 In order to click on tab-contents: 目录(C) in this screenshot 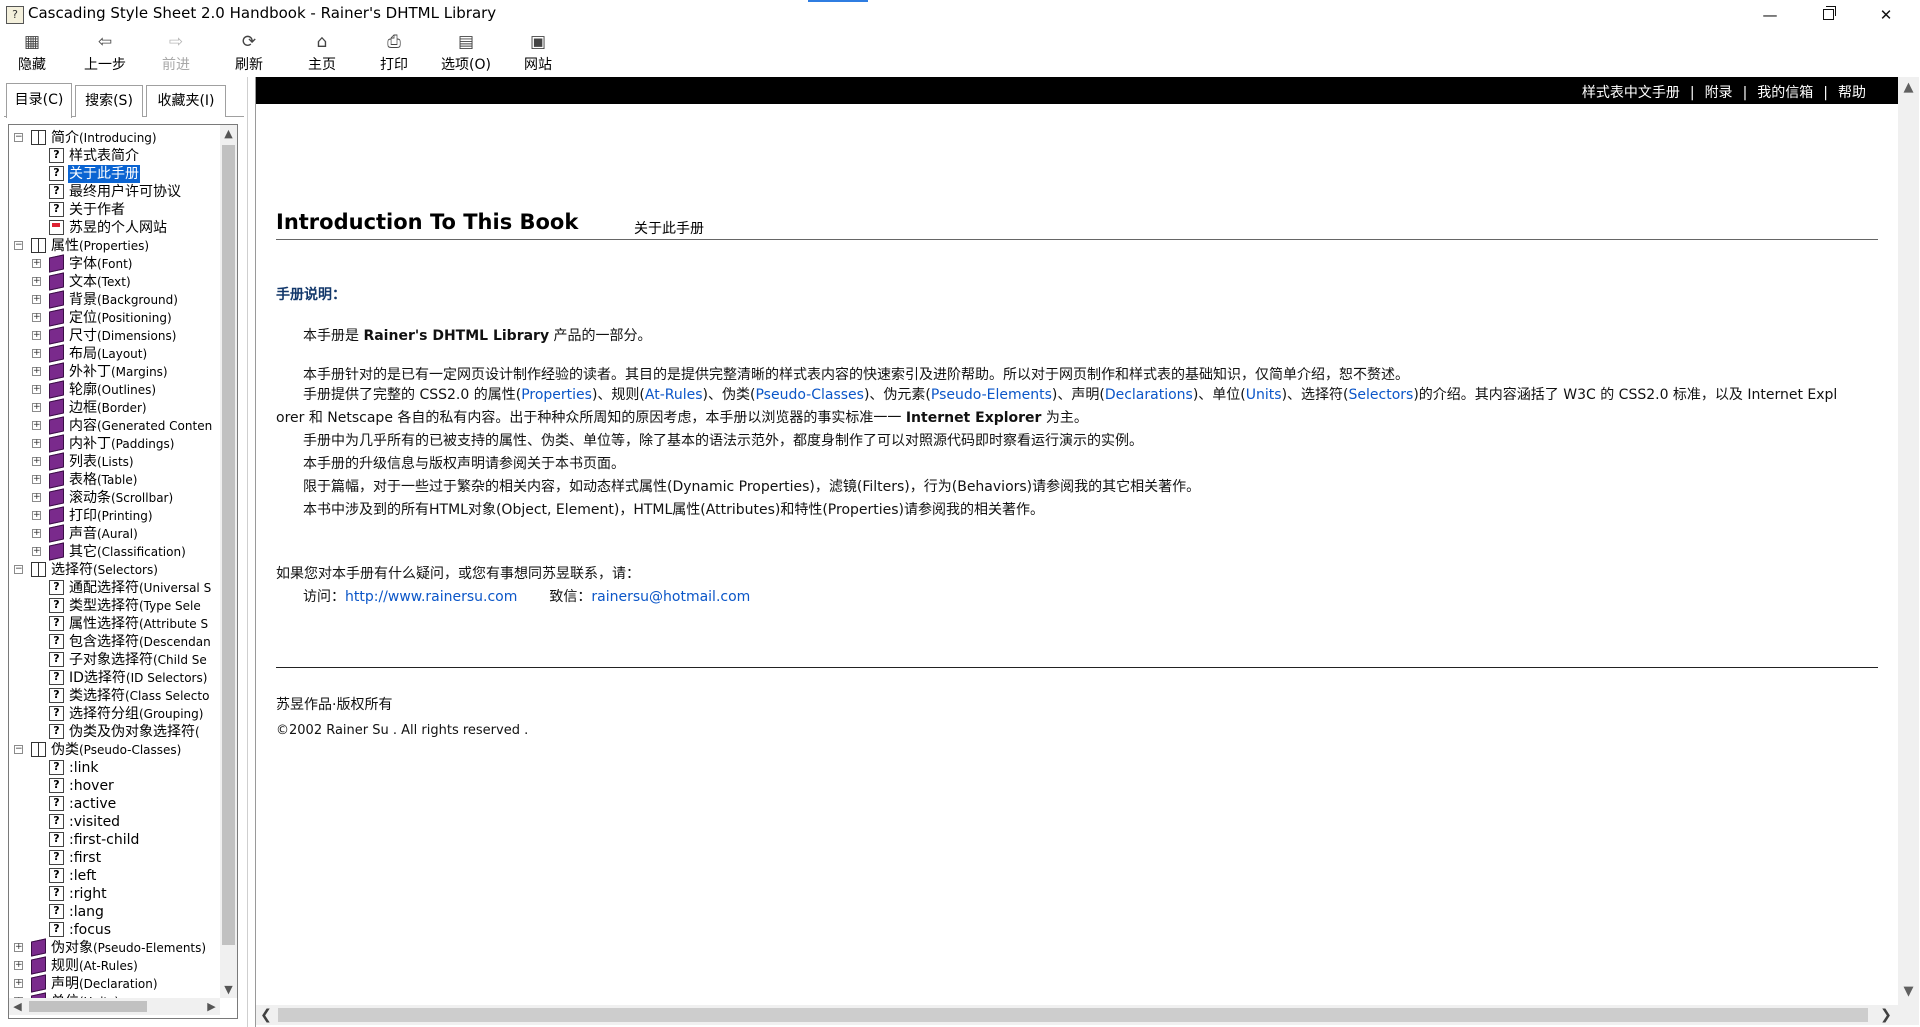, I will do `click(39, 100)`.